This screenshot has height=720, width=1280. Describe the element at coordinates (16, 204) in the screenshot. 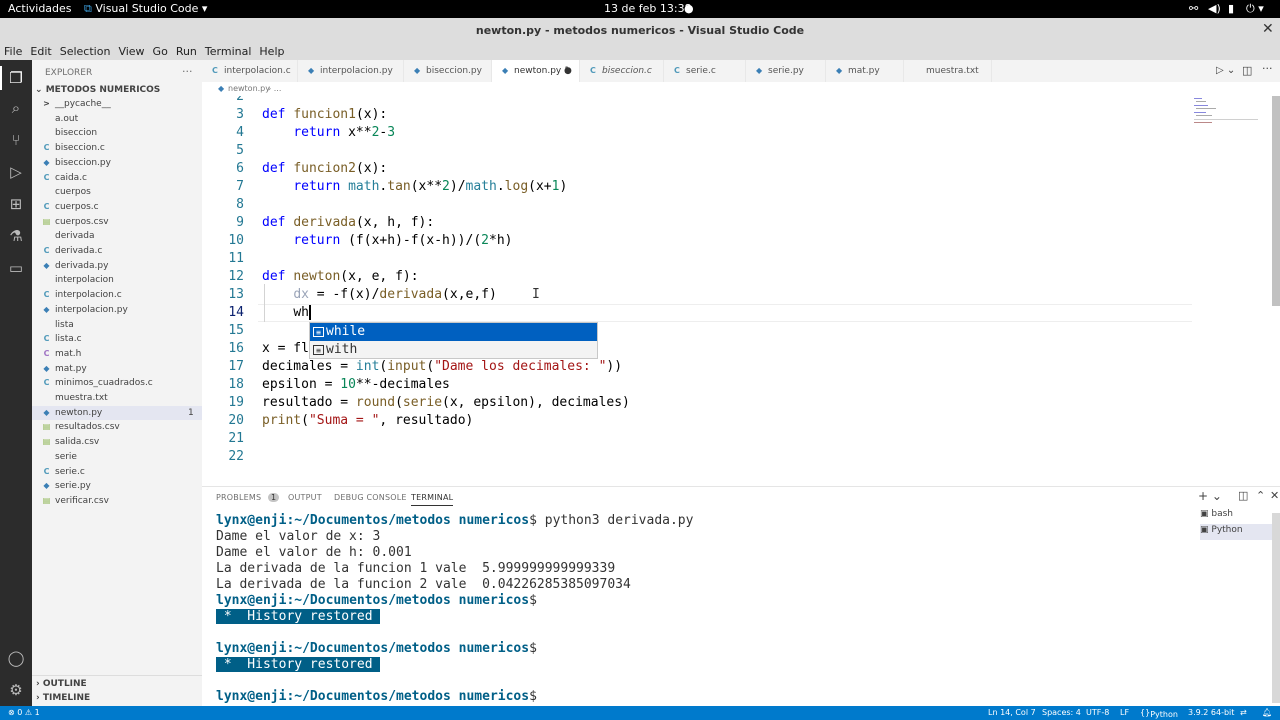

I see `extensions-icon: ⊞` at that location.